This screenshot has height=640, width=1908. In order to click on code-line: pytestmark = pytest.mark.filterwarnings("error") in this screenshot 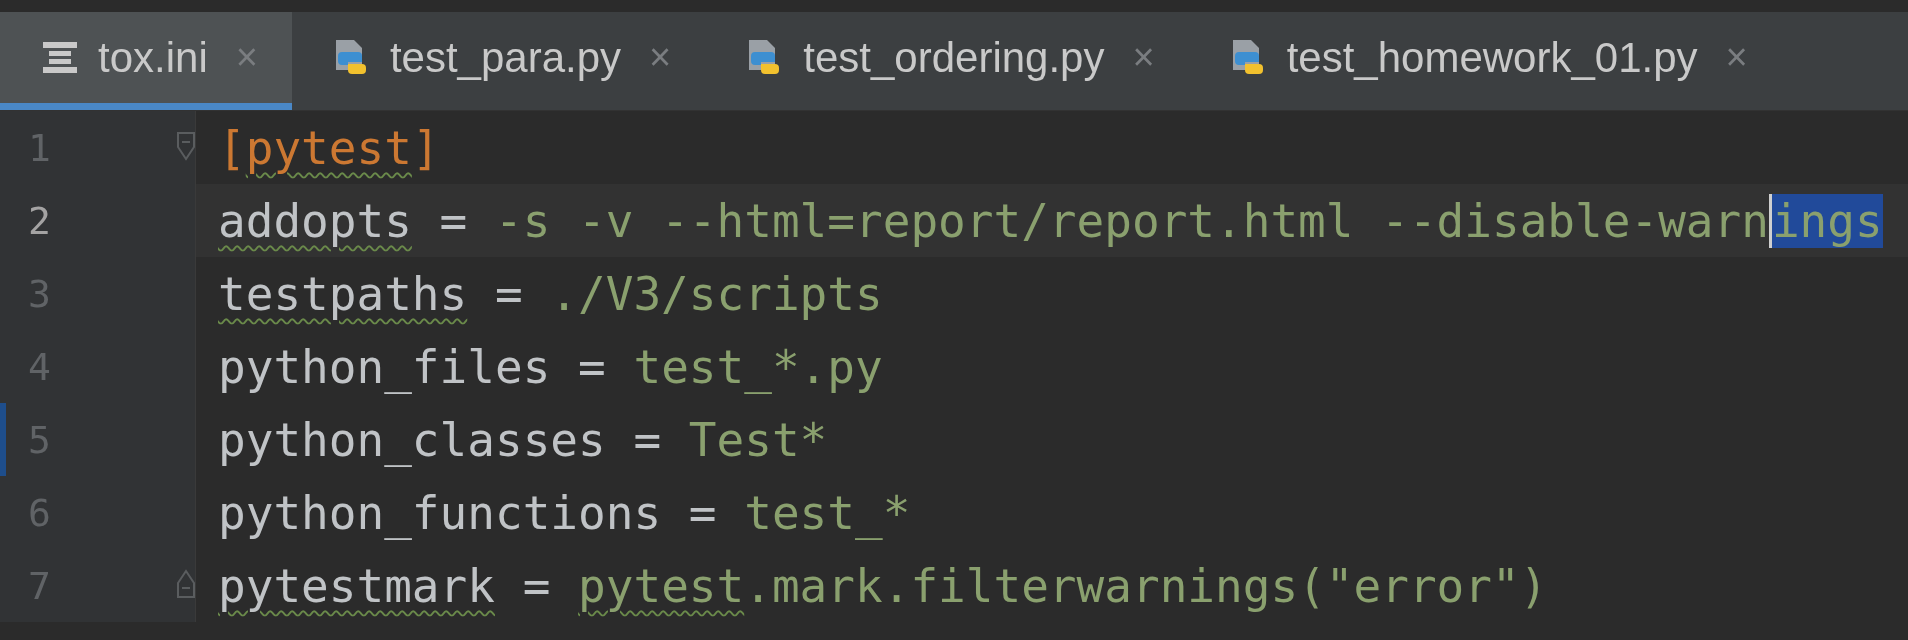, I will do `click(883, 586)`.